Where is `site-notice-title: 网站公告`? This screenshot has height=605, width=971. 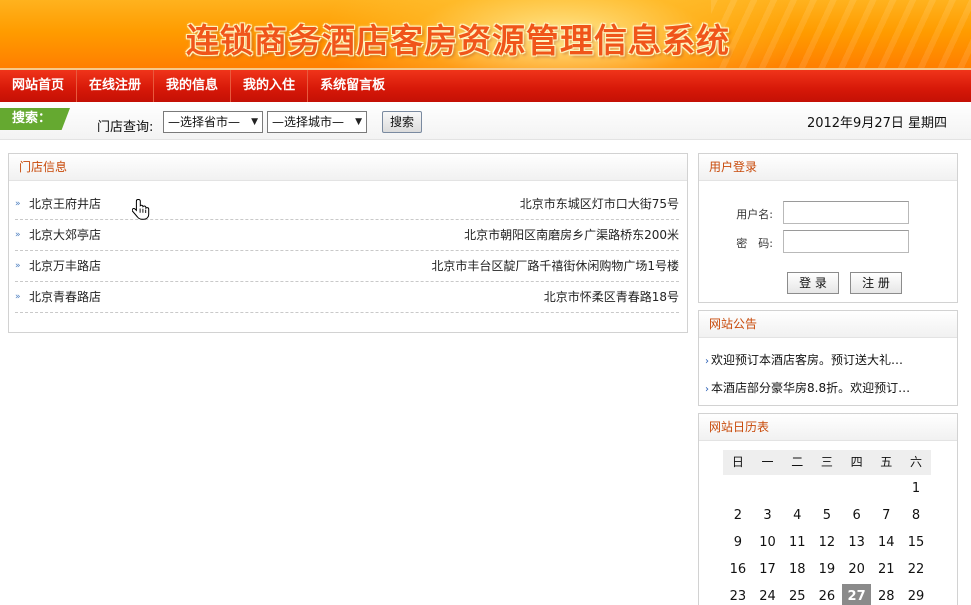 site-notice-title: 网站公告 is located at coordinates (828, 324).